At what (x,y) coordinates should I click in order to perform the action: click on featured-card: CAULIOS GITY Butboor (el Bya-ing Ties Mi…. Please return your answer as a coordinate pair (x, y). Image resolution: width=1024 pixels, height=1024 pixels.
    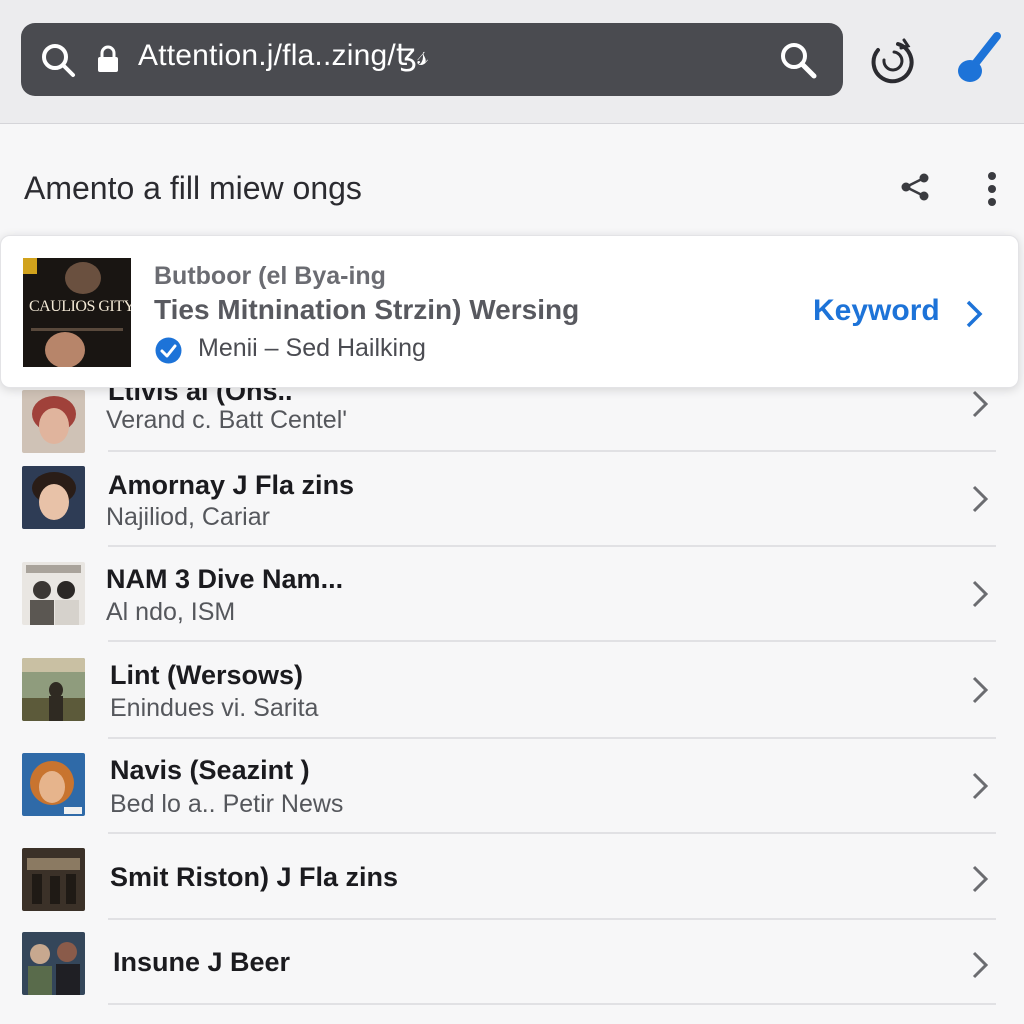
    Looking at the image, I should click on (509, 311).